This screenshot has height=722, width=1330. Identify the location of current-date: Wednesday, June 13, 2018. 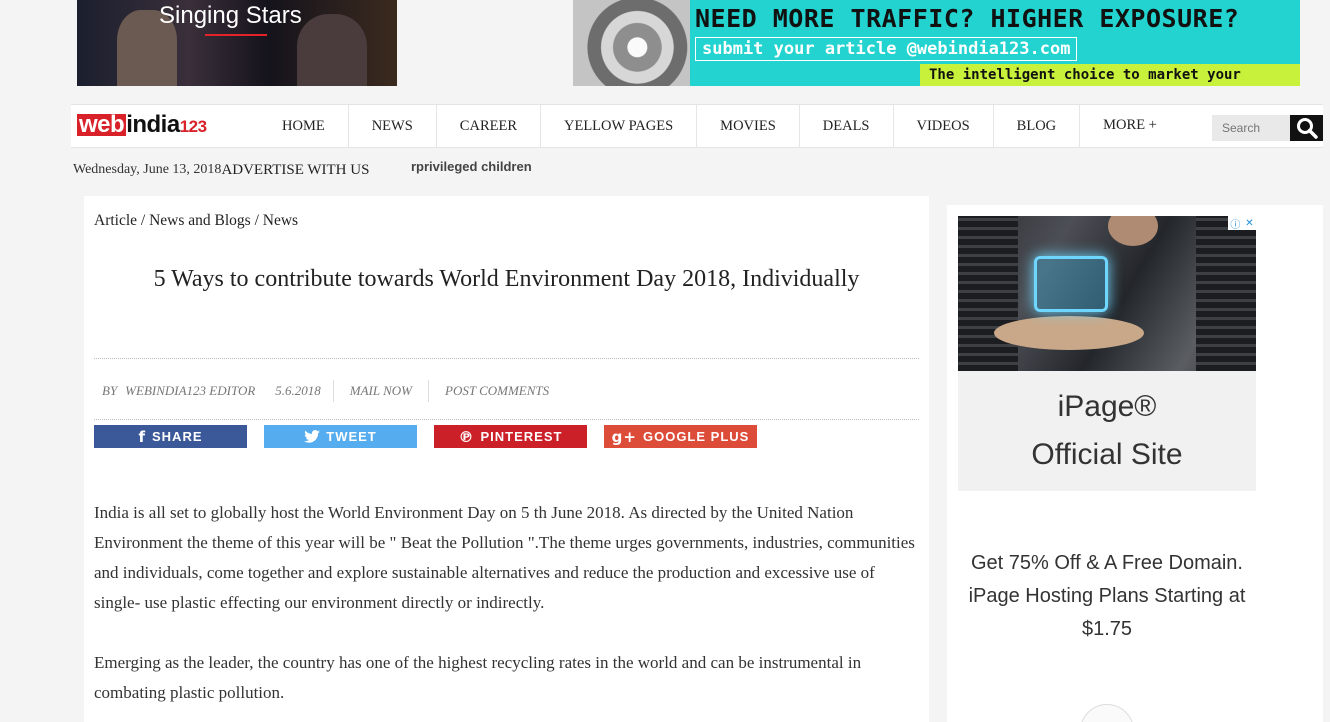
(147, 169).